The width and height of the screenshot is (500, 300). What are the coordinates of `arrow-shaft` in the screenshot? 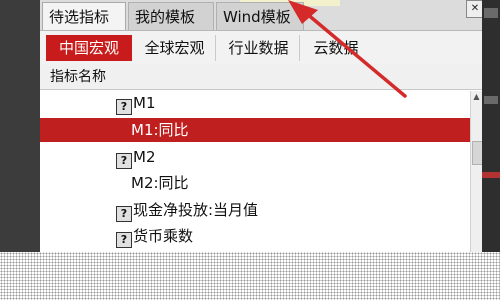 It's located at (352, 52).